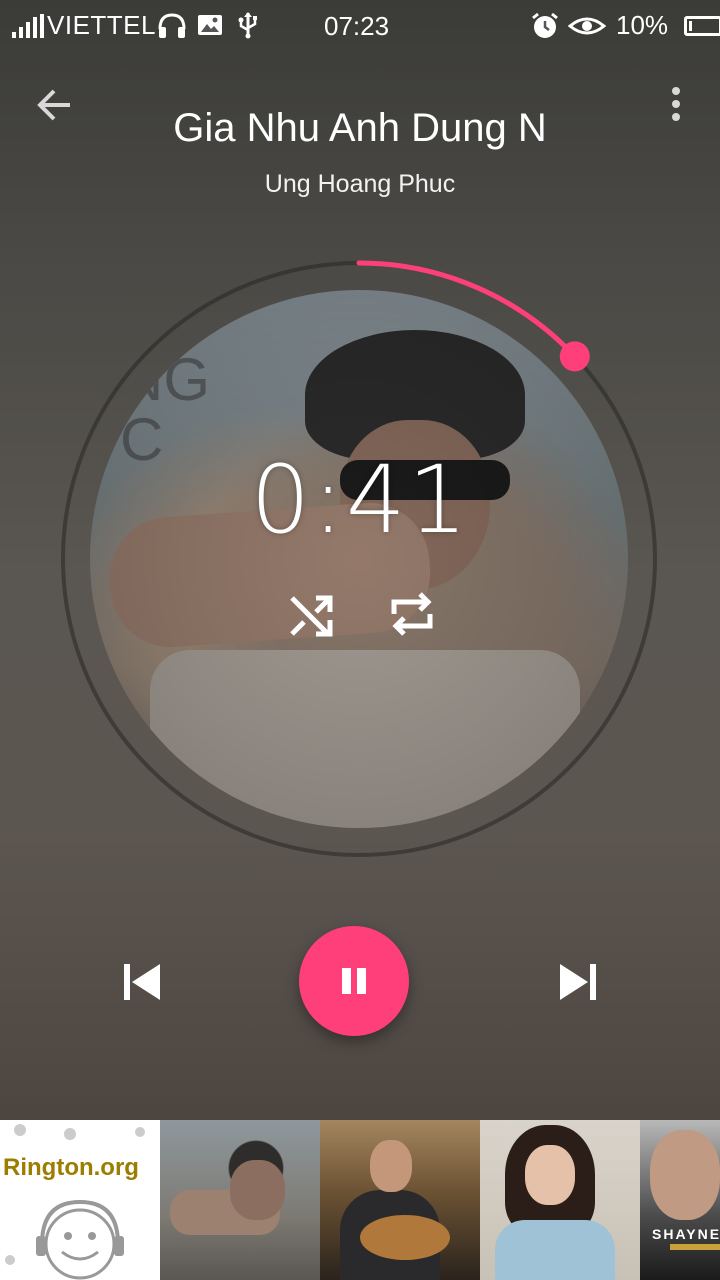  Describe the element at coordinates (691, 25) in the screenshot. I see `battery-level-fill` at that location.